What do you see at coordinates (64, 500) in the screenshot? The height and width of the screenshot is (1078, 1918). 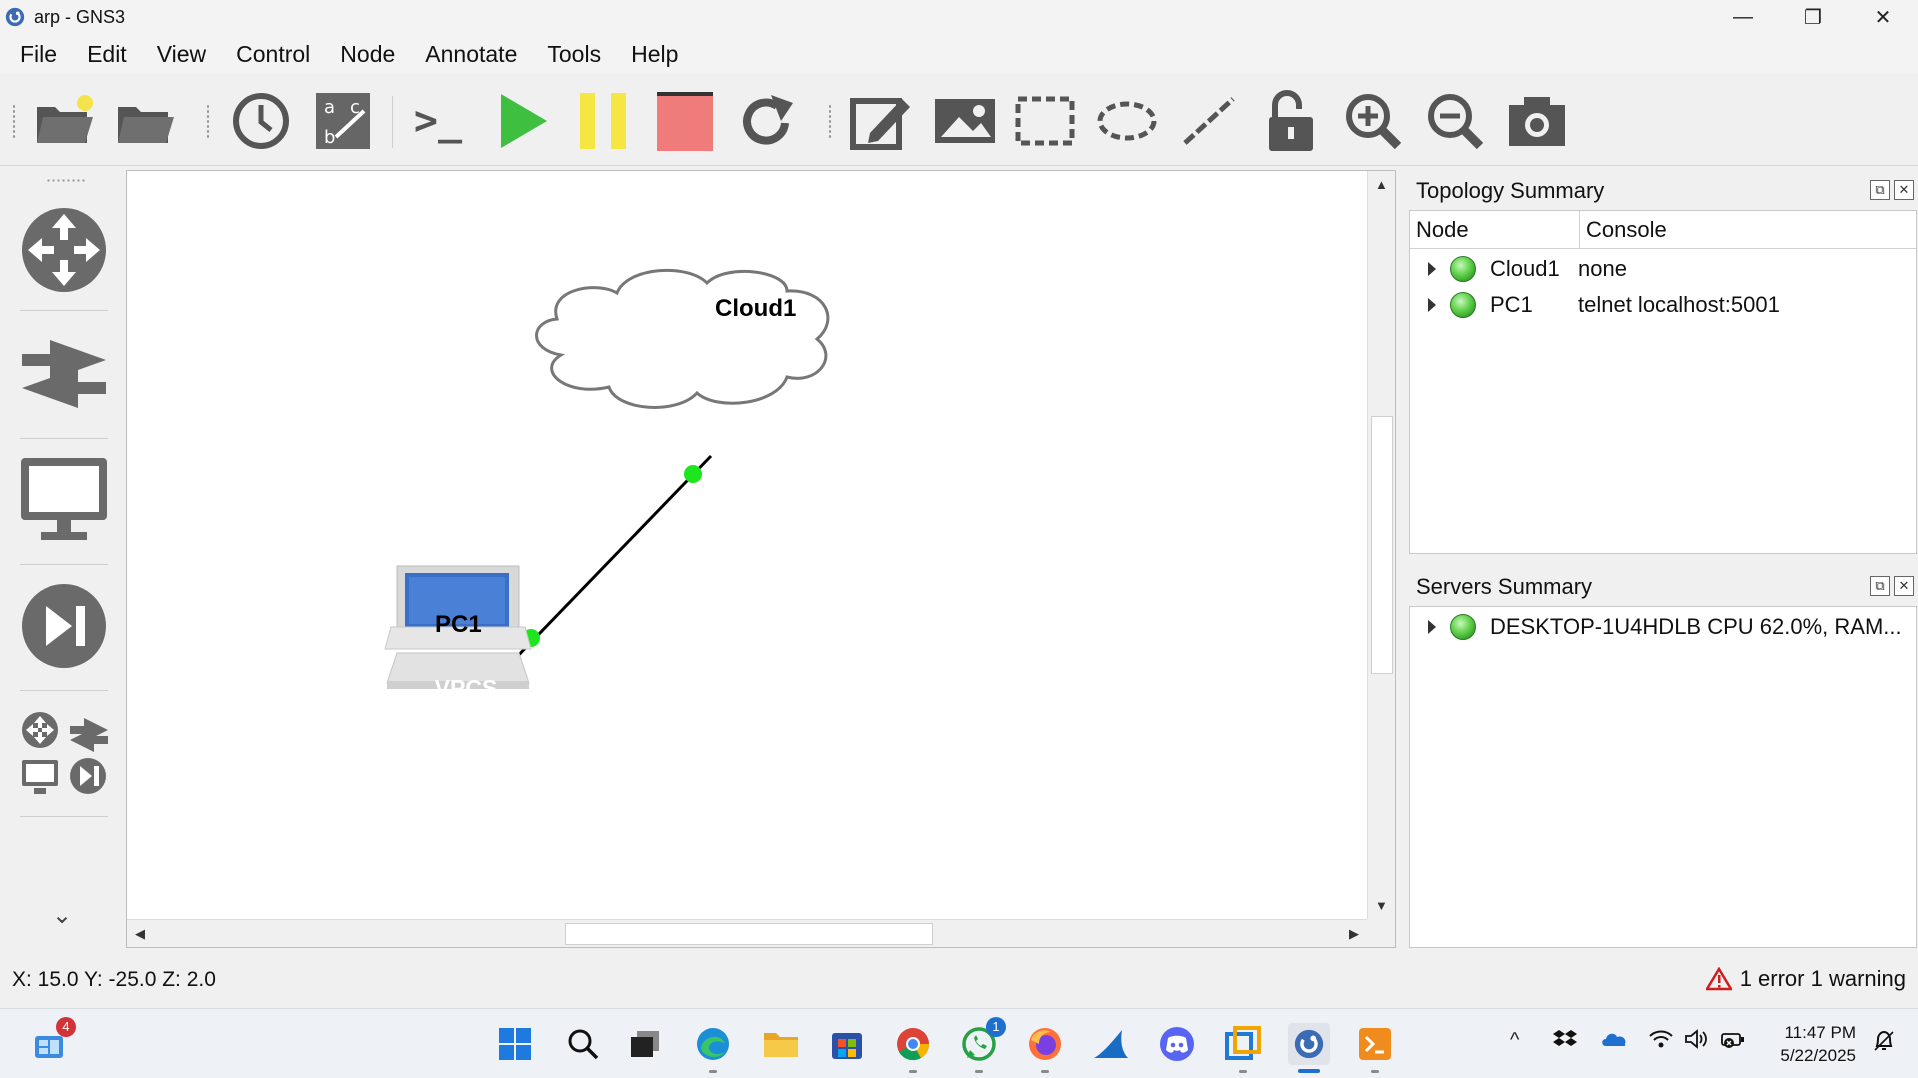 I see `browse-end-devices-button` at bounding box center [64, 500].